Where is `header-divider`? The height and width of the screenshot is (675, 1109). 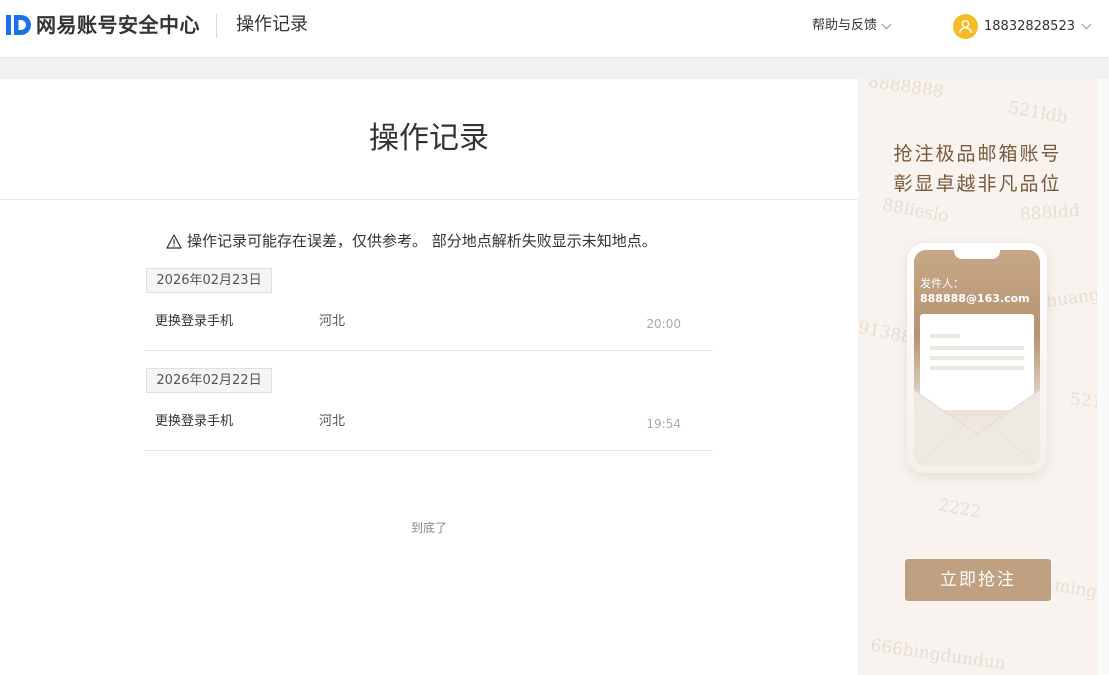
header-divider is located at coordinates (216, 26).